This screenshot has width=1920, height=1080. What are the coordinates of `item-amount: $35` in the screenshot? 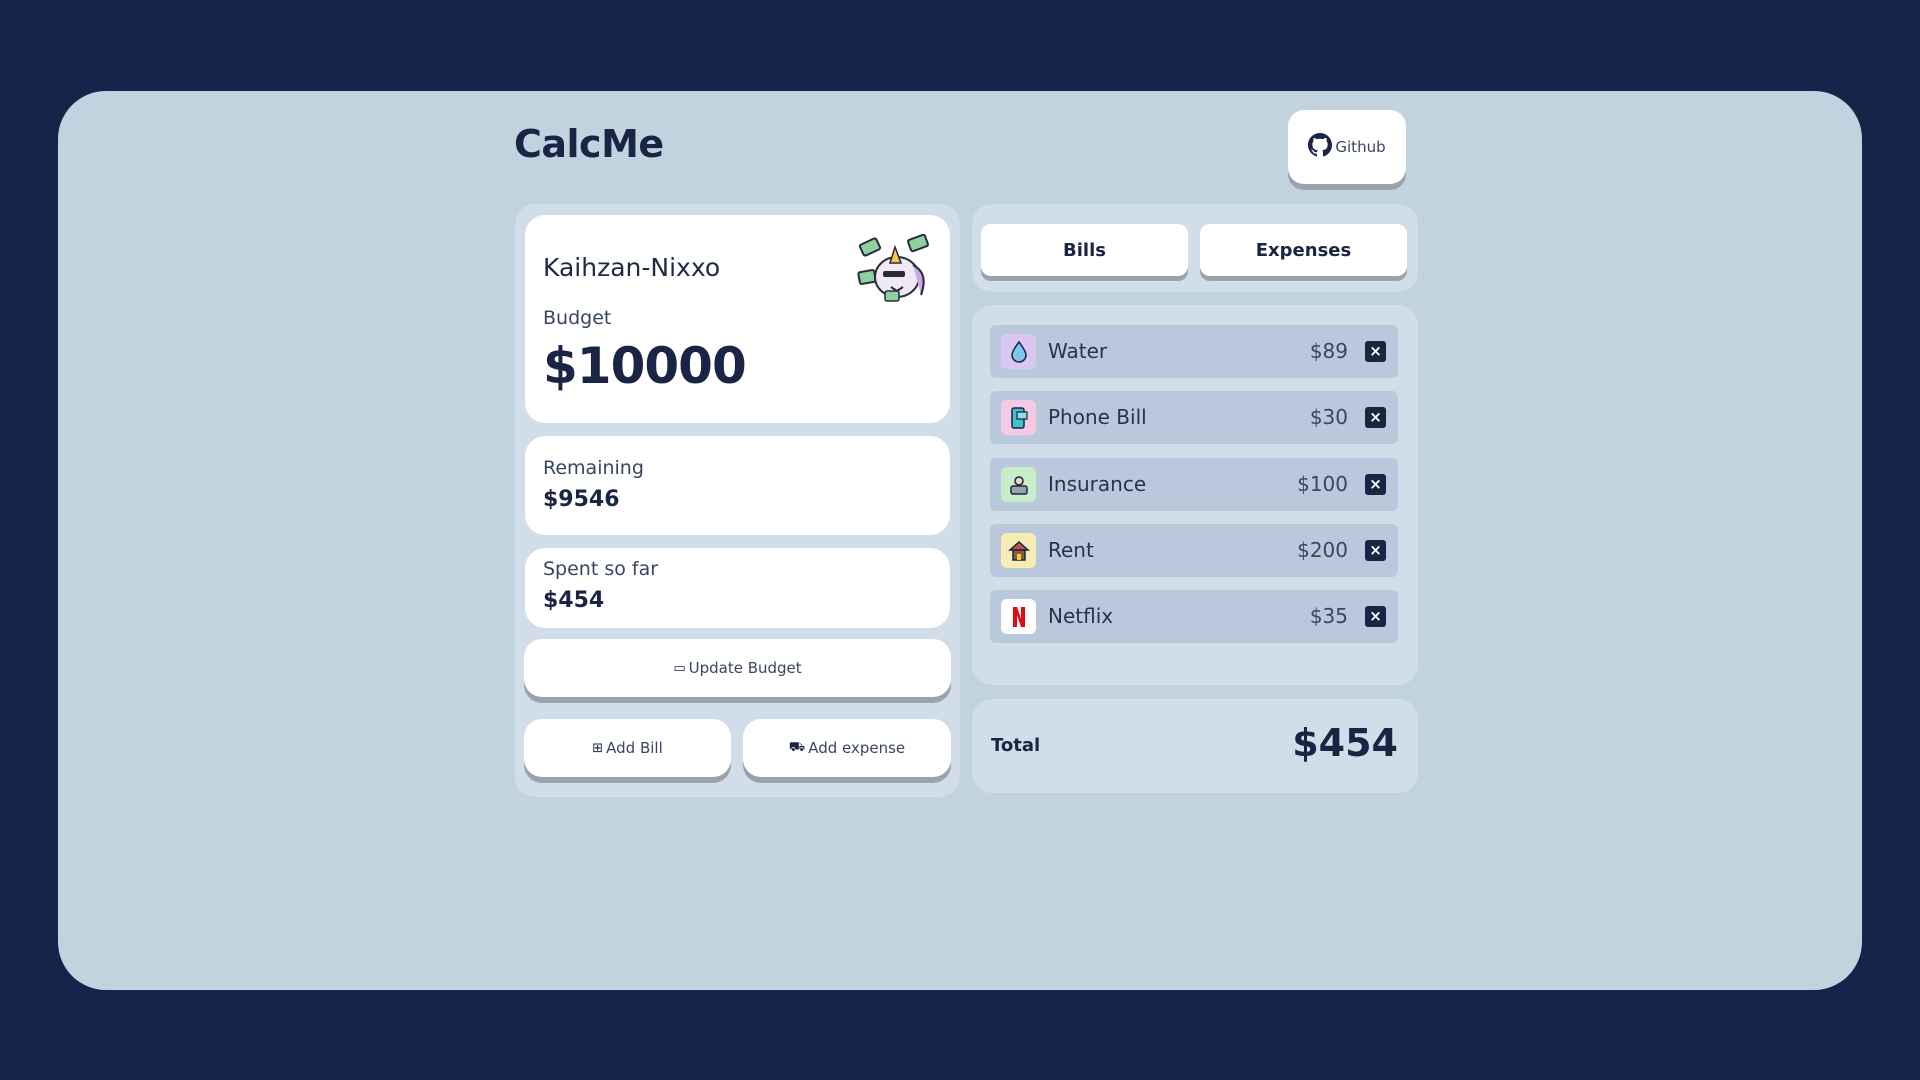 It's located at (1328, 616).